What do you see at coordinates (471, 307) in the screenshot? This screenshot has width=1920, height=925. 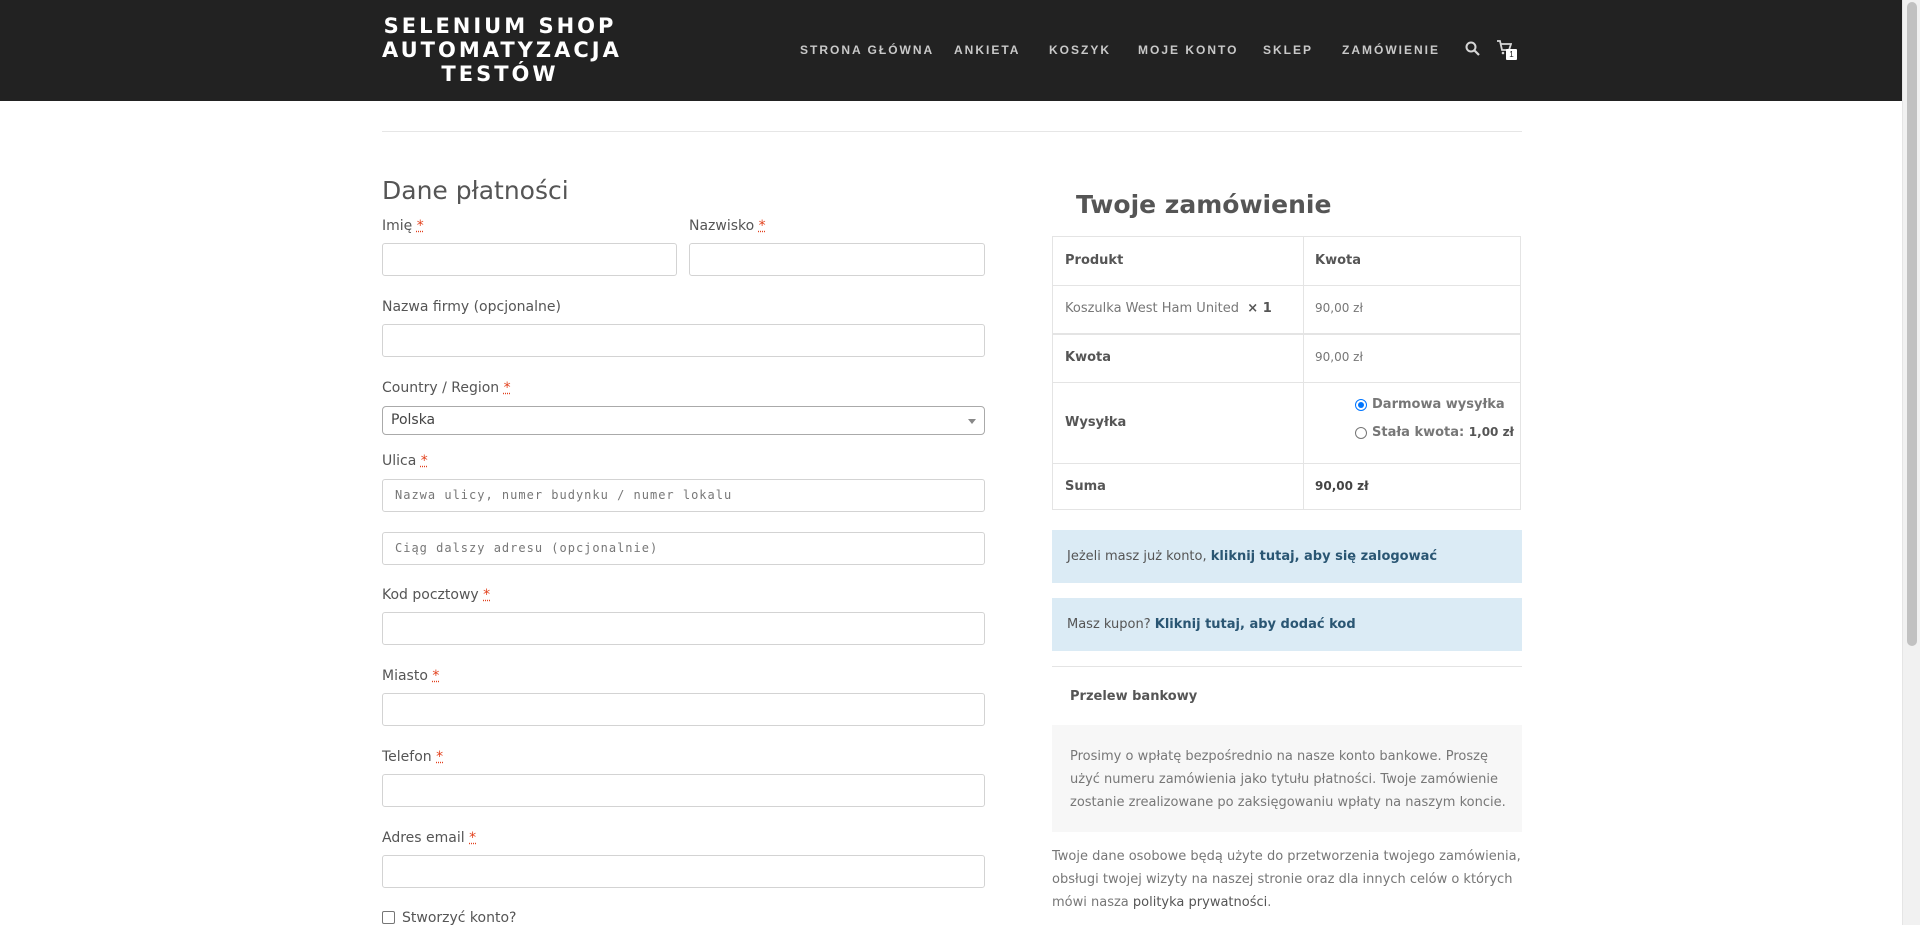 I see `company-label: Nazwa firmy (opcjonalne)` at bounding box center [471, 307].